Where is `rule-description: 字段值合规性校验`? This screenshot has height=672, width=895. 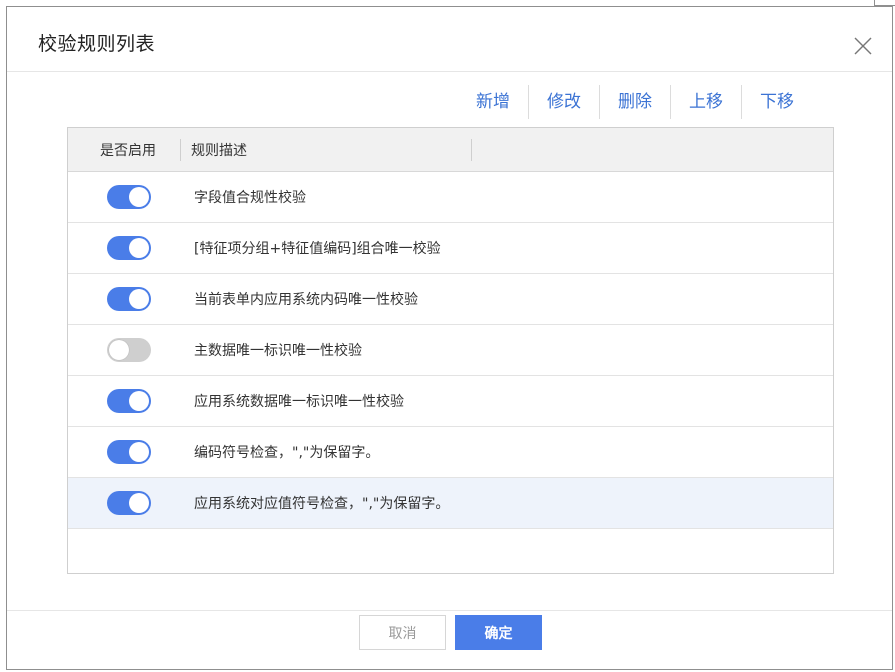 rule-description: 字段值合规性校验 is located at coordinates (250, 198).